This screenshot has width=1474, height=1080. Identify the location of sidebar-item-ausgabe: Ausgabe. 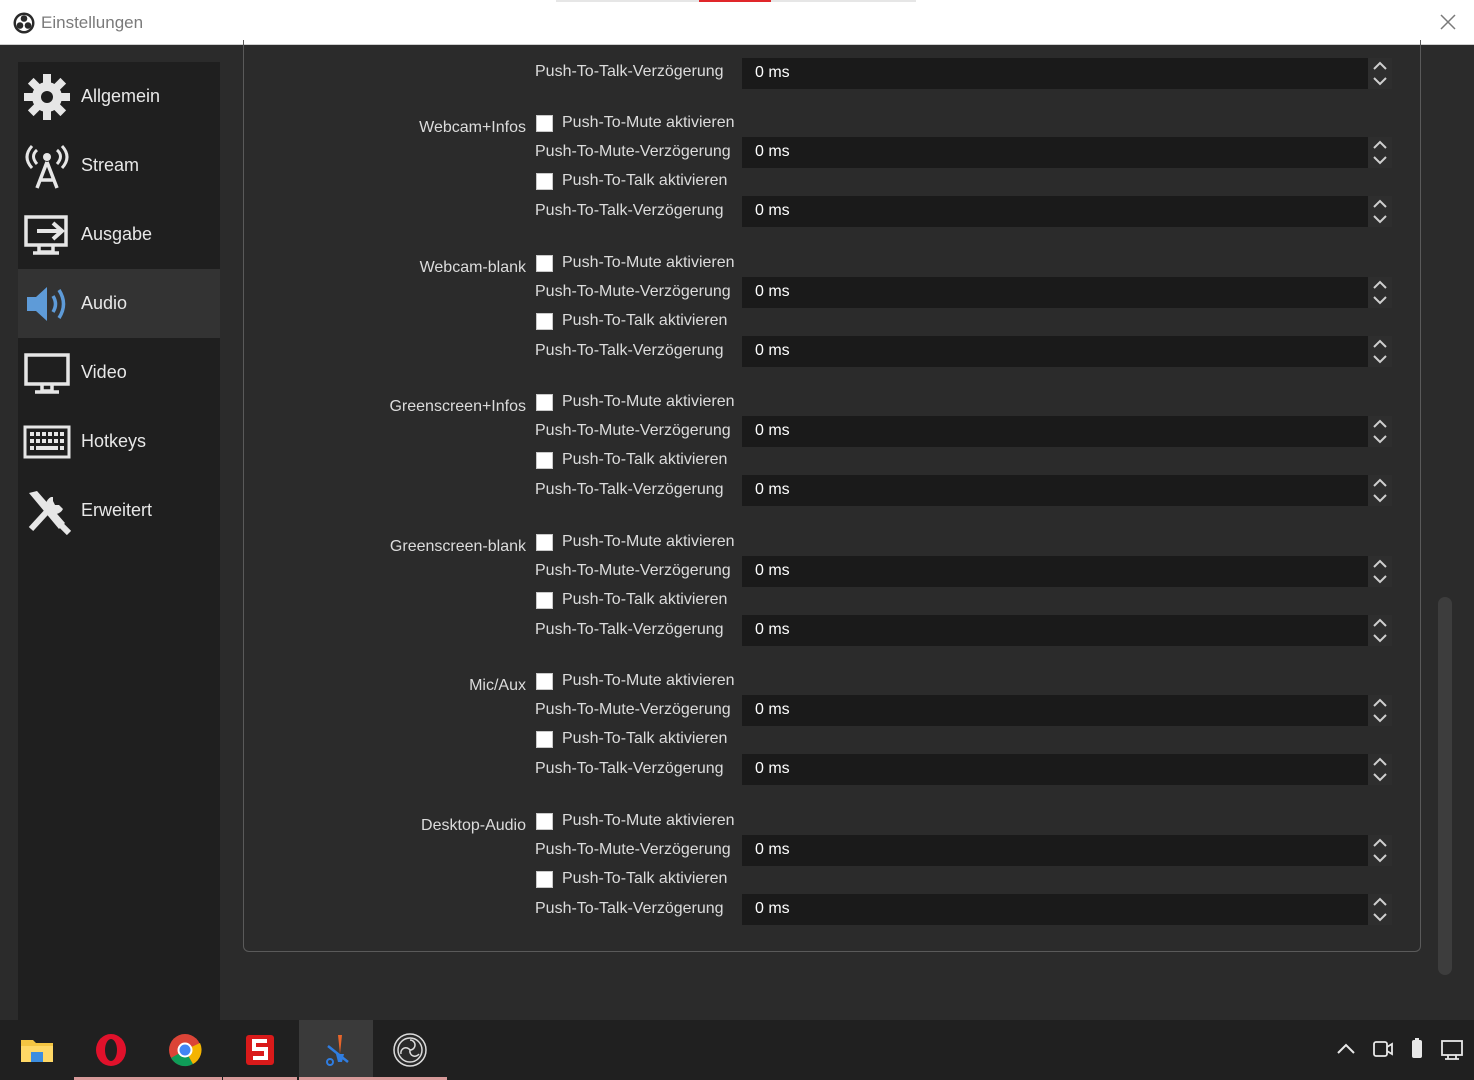
(119, 234).